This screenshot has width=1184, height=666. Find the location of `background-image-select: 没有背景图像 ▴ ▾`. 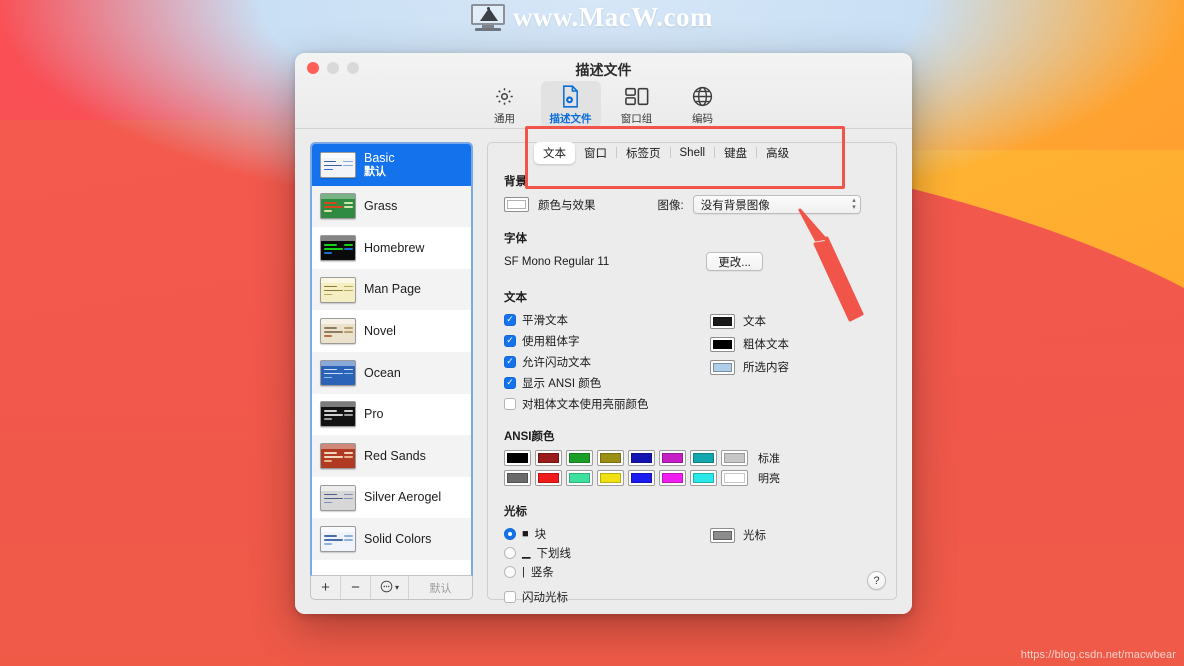

background-image-select: 没有背景图像 ▴ ▾ is located at coordinates (776, 204).